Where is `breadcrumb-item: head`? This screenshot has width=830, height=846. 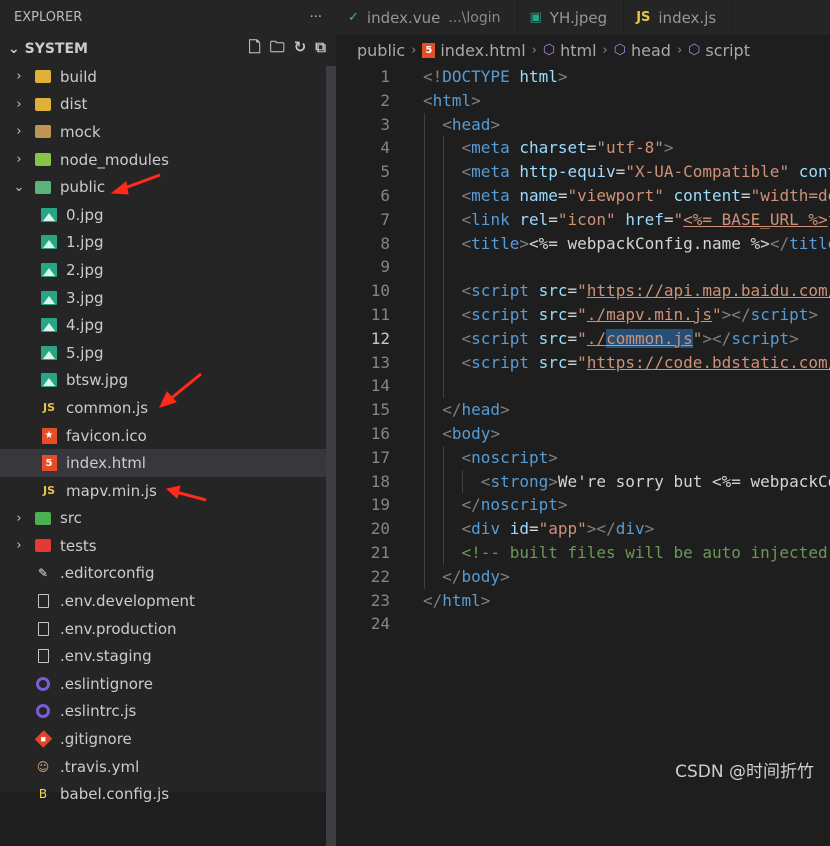 breadcrumb-item: head is located at coordinates (651, 50).